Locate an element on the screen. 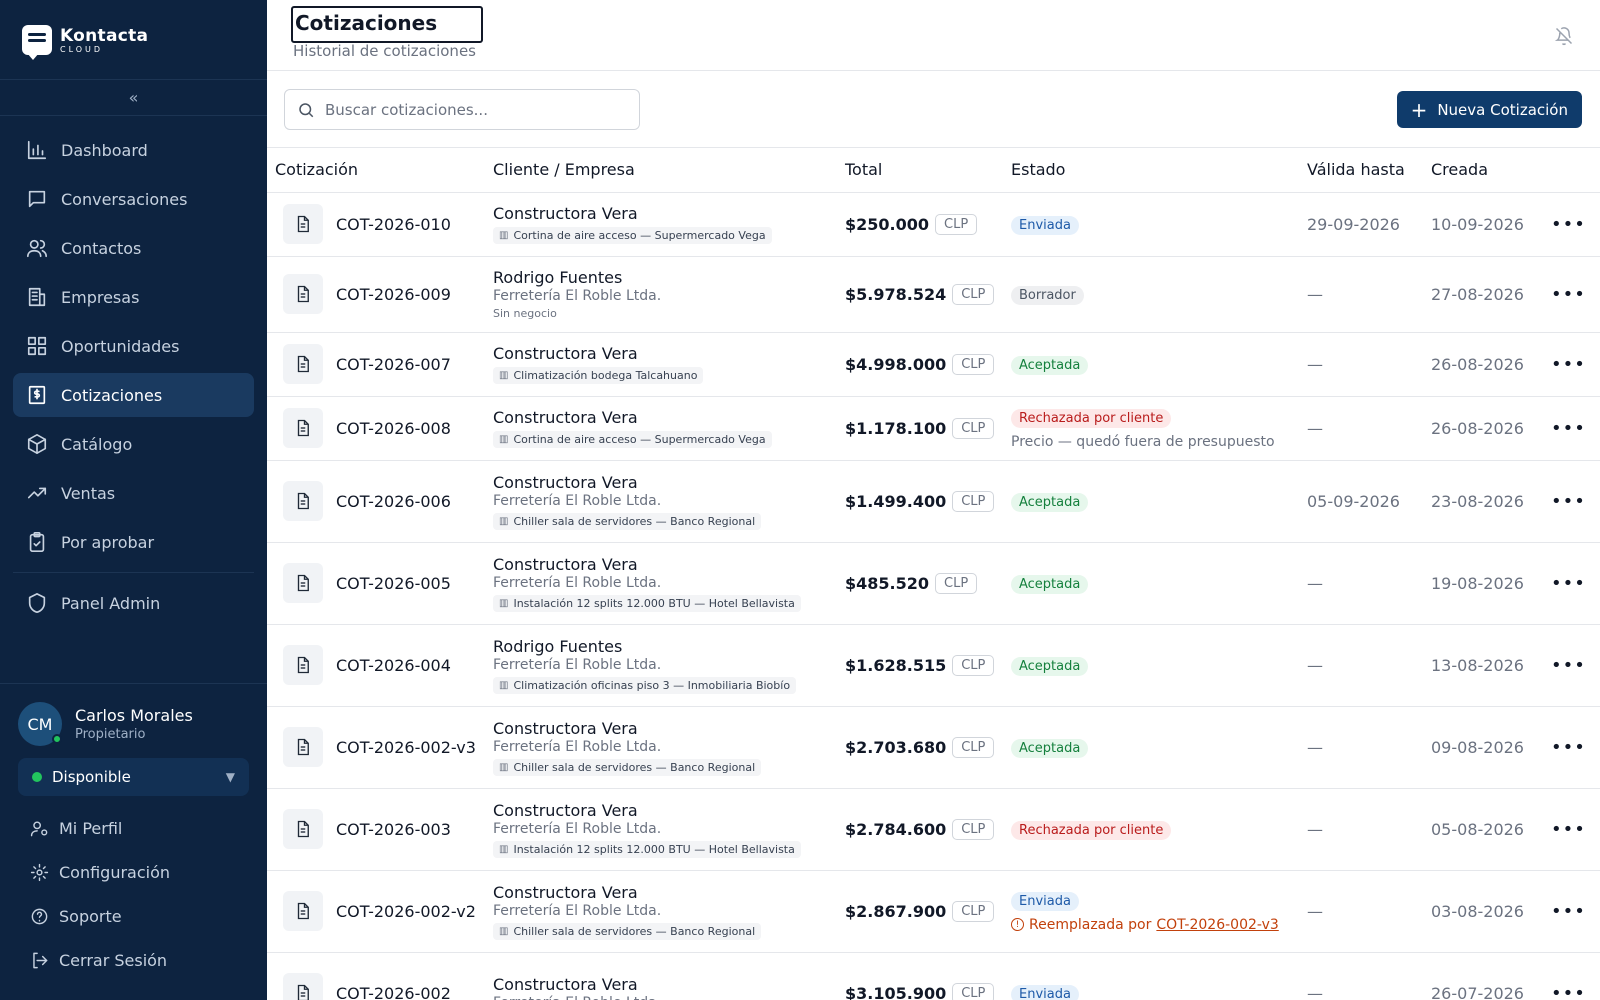 The height and width of the screenshot is (1000, 1600). quote-id: COT-2026-010 is located at coordinates (393, 224).